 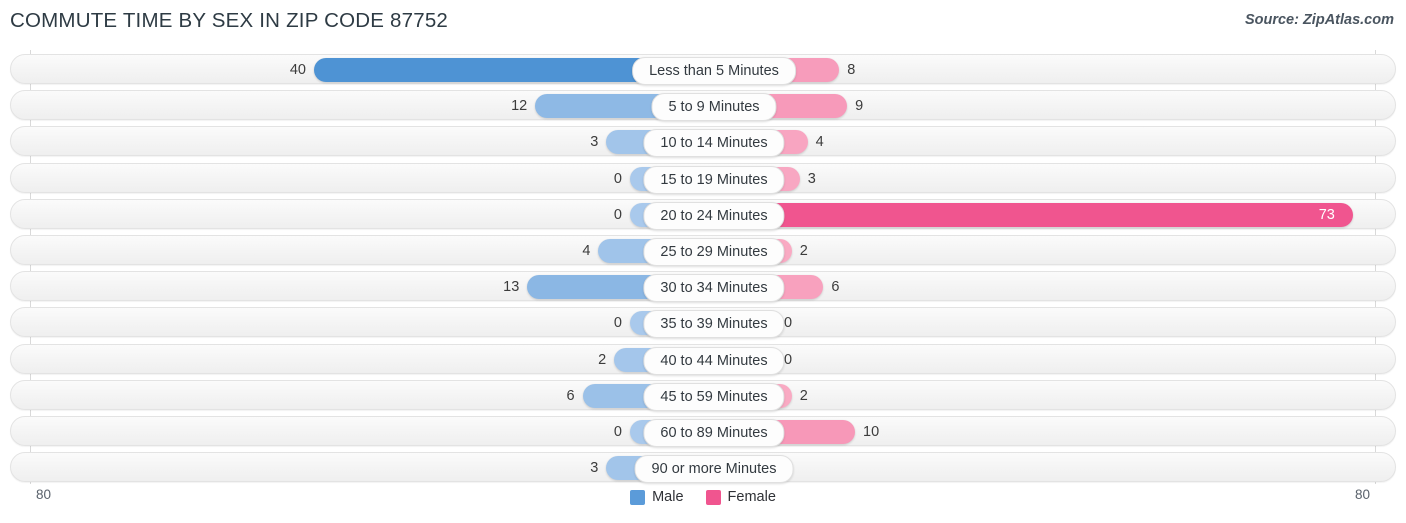 I want to click on category-label: 35 to 39 Minutes, so click(x=714, y=324).